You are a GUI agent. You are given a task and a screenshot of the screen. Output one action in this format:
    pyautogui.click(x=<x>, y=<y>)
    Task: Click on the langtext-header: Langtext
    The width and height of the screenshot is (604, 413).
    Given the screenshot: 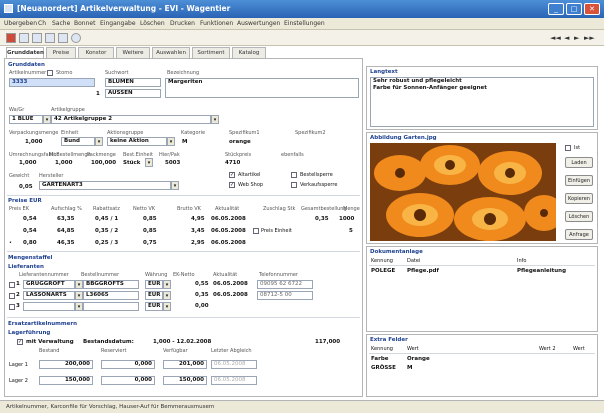 What is the action you would take?
    pyautogui.click(x=384, y=72)
    